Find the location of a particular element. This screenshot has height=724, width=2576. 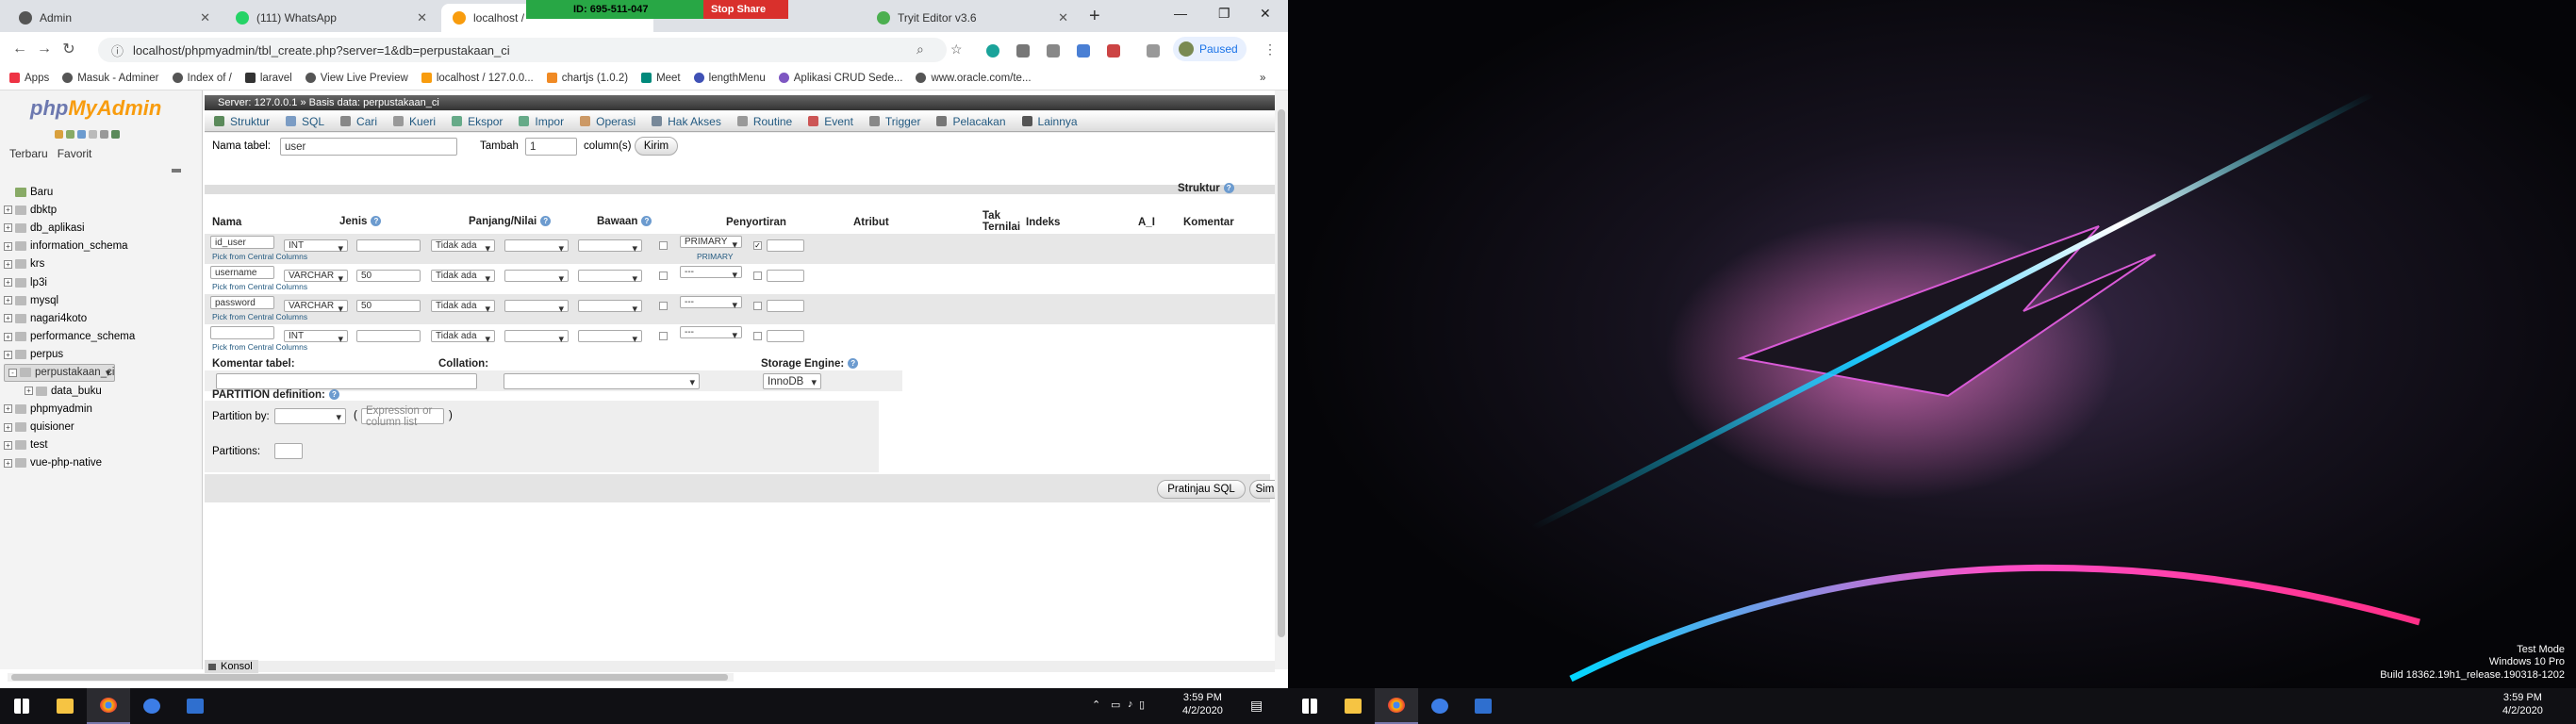

volume-icon: ♪ is located at coordinates (1130, 704).